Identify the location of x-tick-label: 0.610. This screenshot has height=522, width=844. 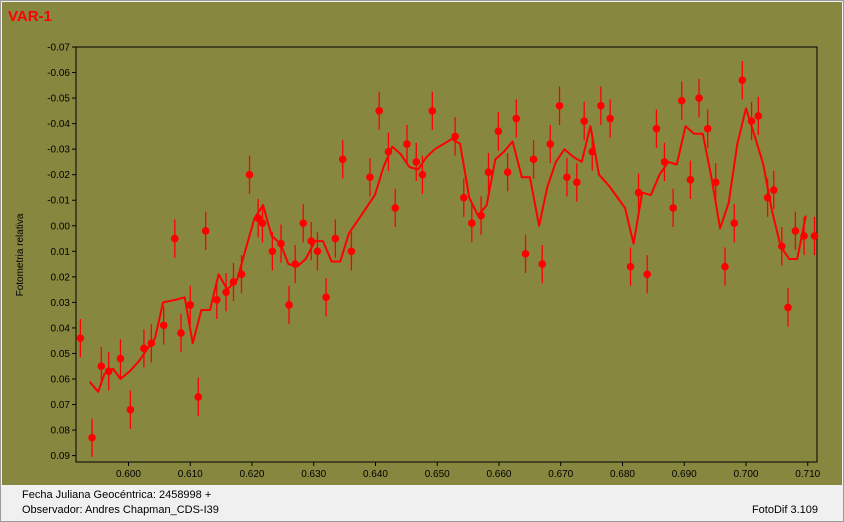
(190, 474).